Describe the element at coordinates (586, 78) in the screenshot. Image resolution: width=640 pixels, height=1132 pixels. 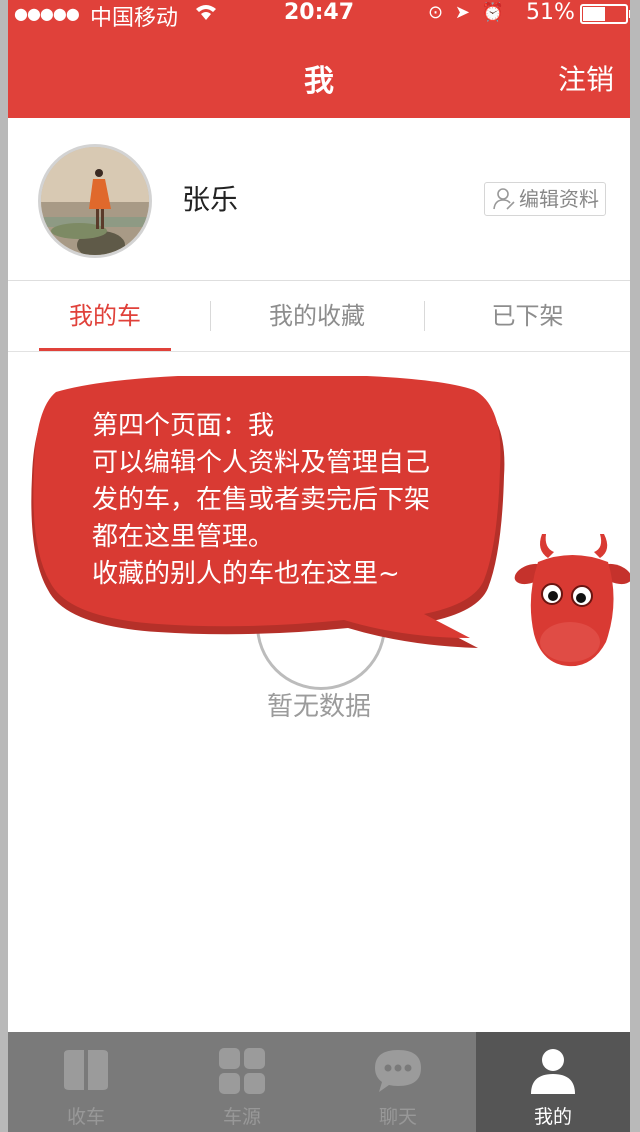
I see `logout-button: 注销` at that location.